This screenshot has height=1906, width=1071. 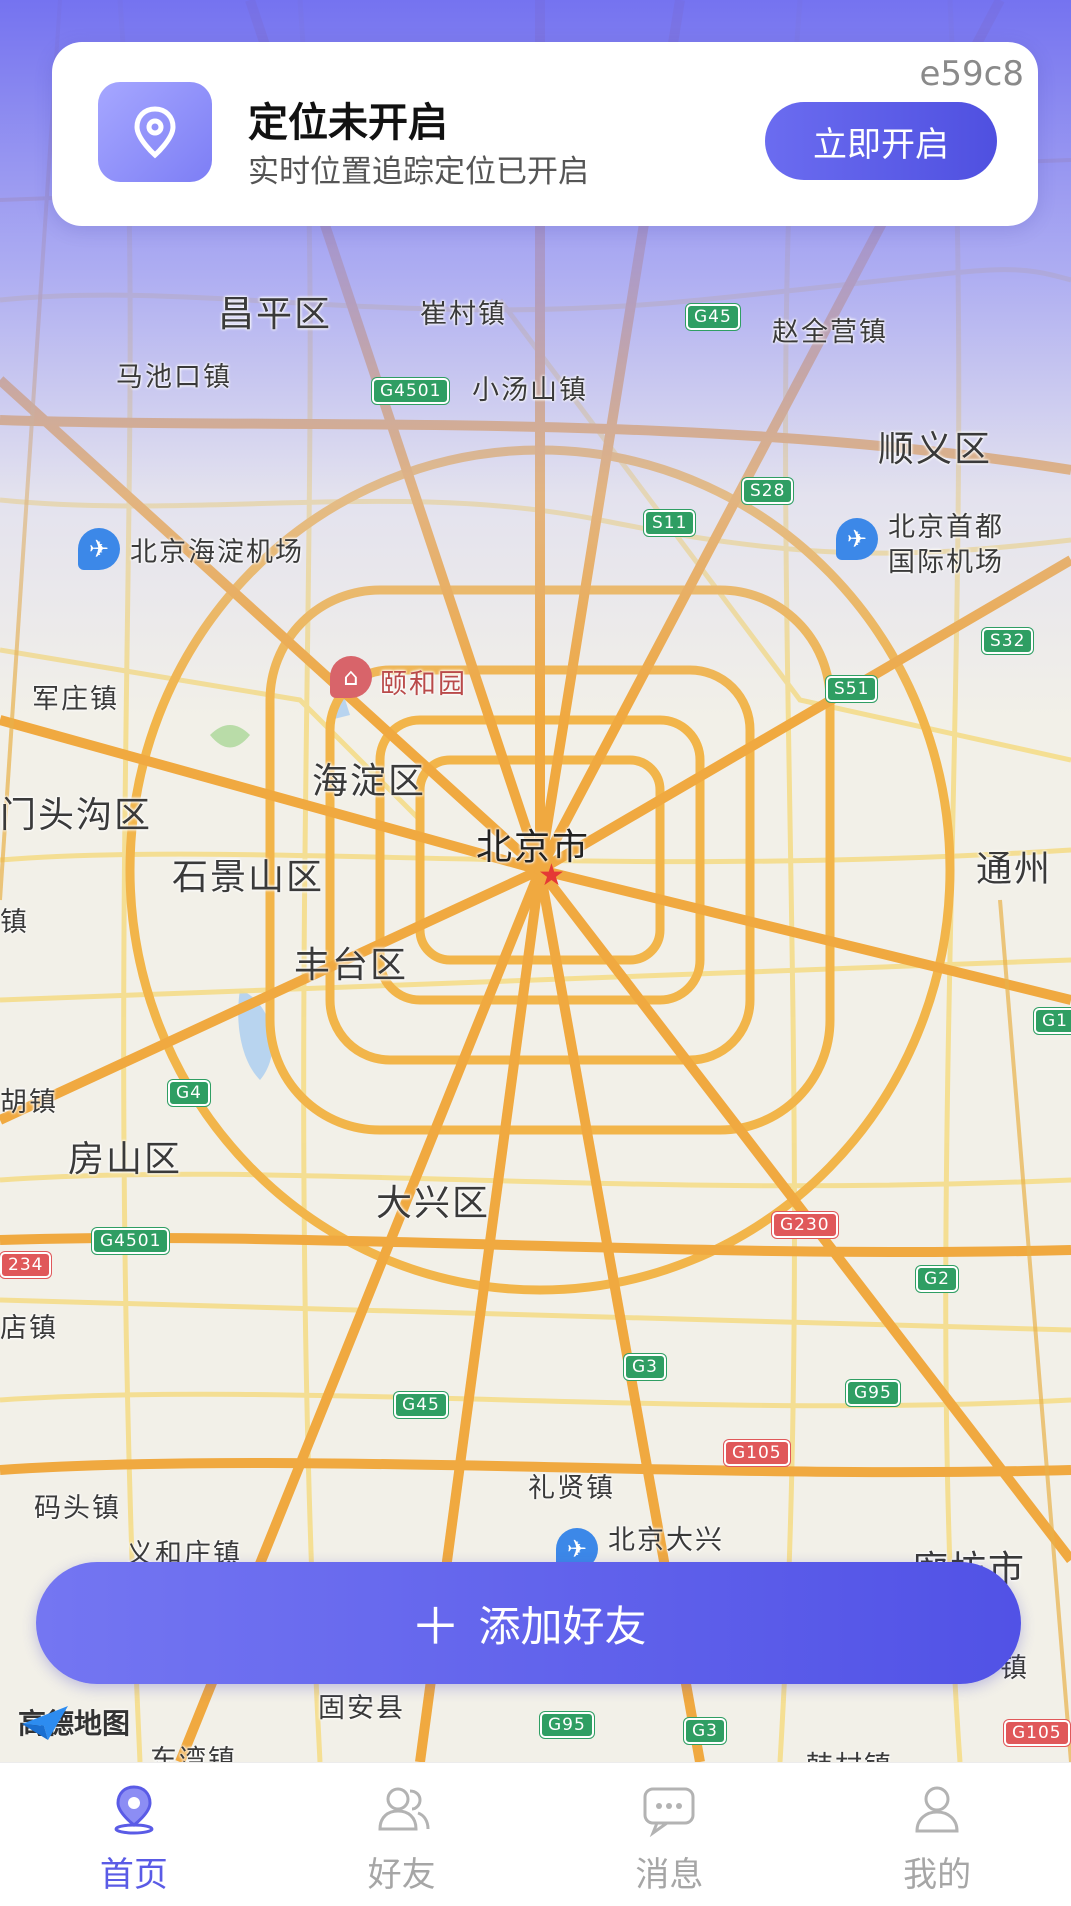 I want to click on label-lixian: 礼贤镇, so click(x=571, y=1488).